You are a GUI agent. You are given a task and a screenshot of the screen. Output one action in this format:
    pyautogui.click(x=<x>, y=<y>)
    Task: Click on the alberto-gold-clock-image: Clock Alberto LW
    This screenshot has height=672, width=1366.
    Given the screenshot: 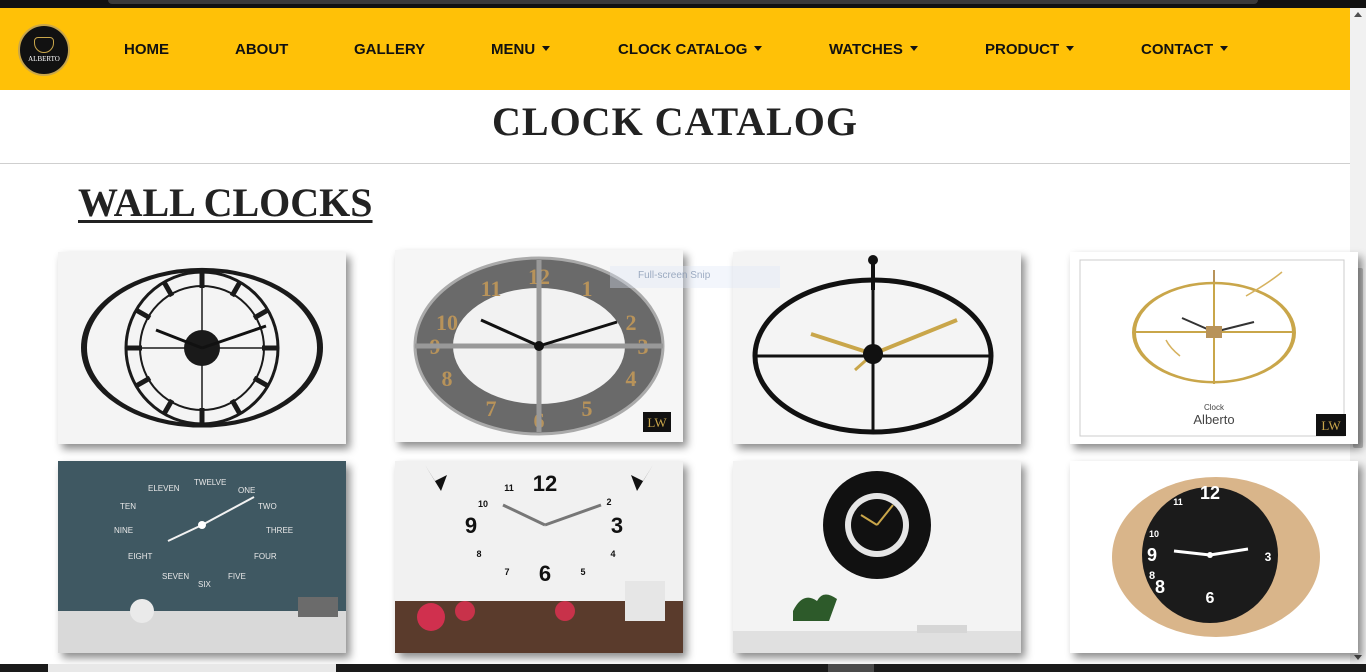 What is the action you would take?
    pyautogui.click(x=1214, y=348)
    